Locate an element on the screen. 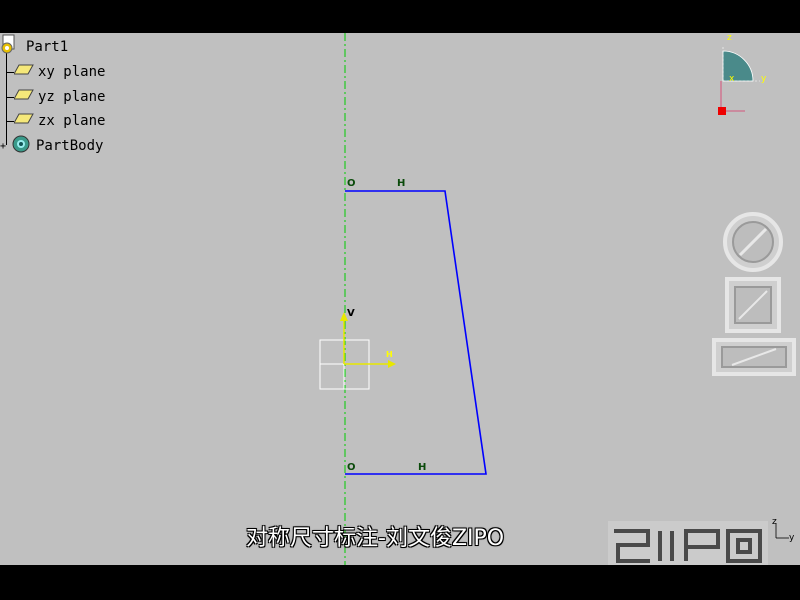 This screenshot has width=800, height=600. compass-z-label: z is located at coordinates (729, 38).